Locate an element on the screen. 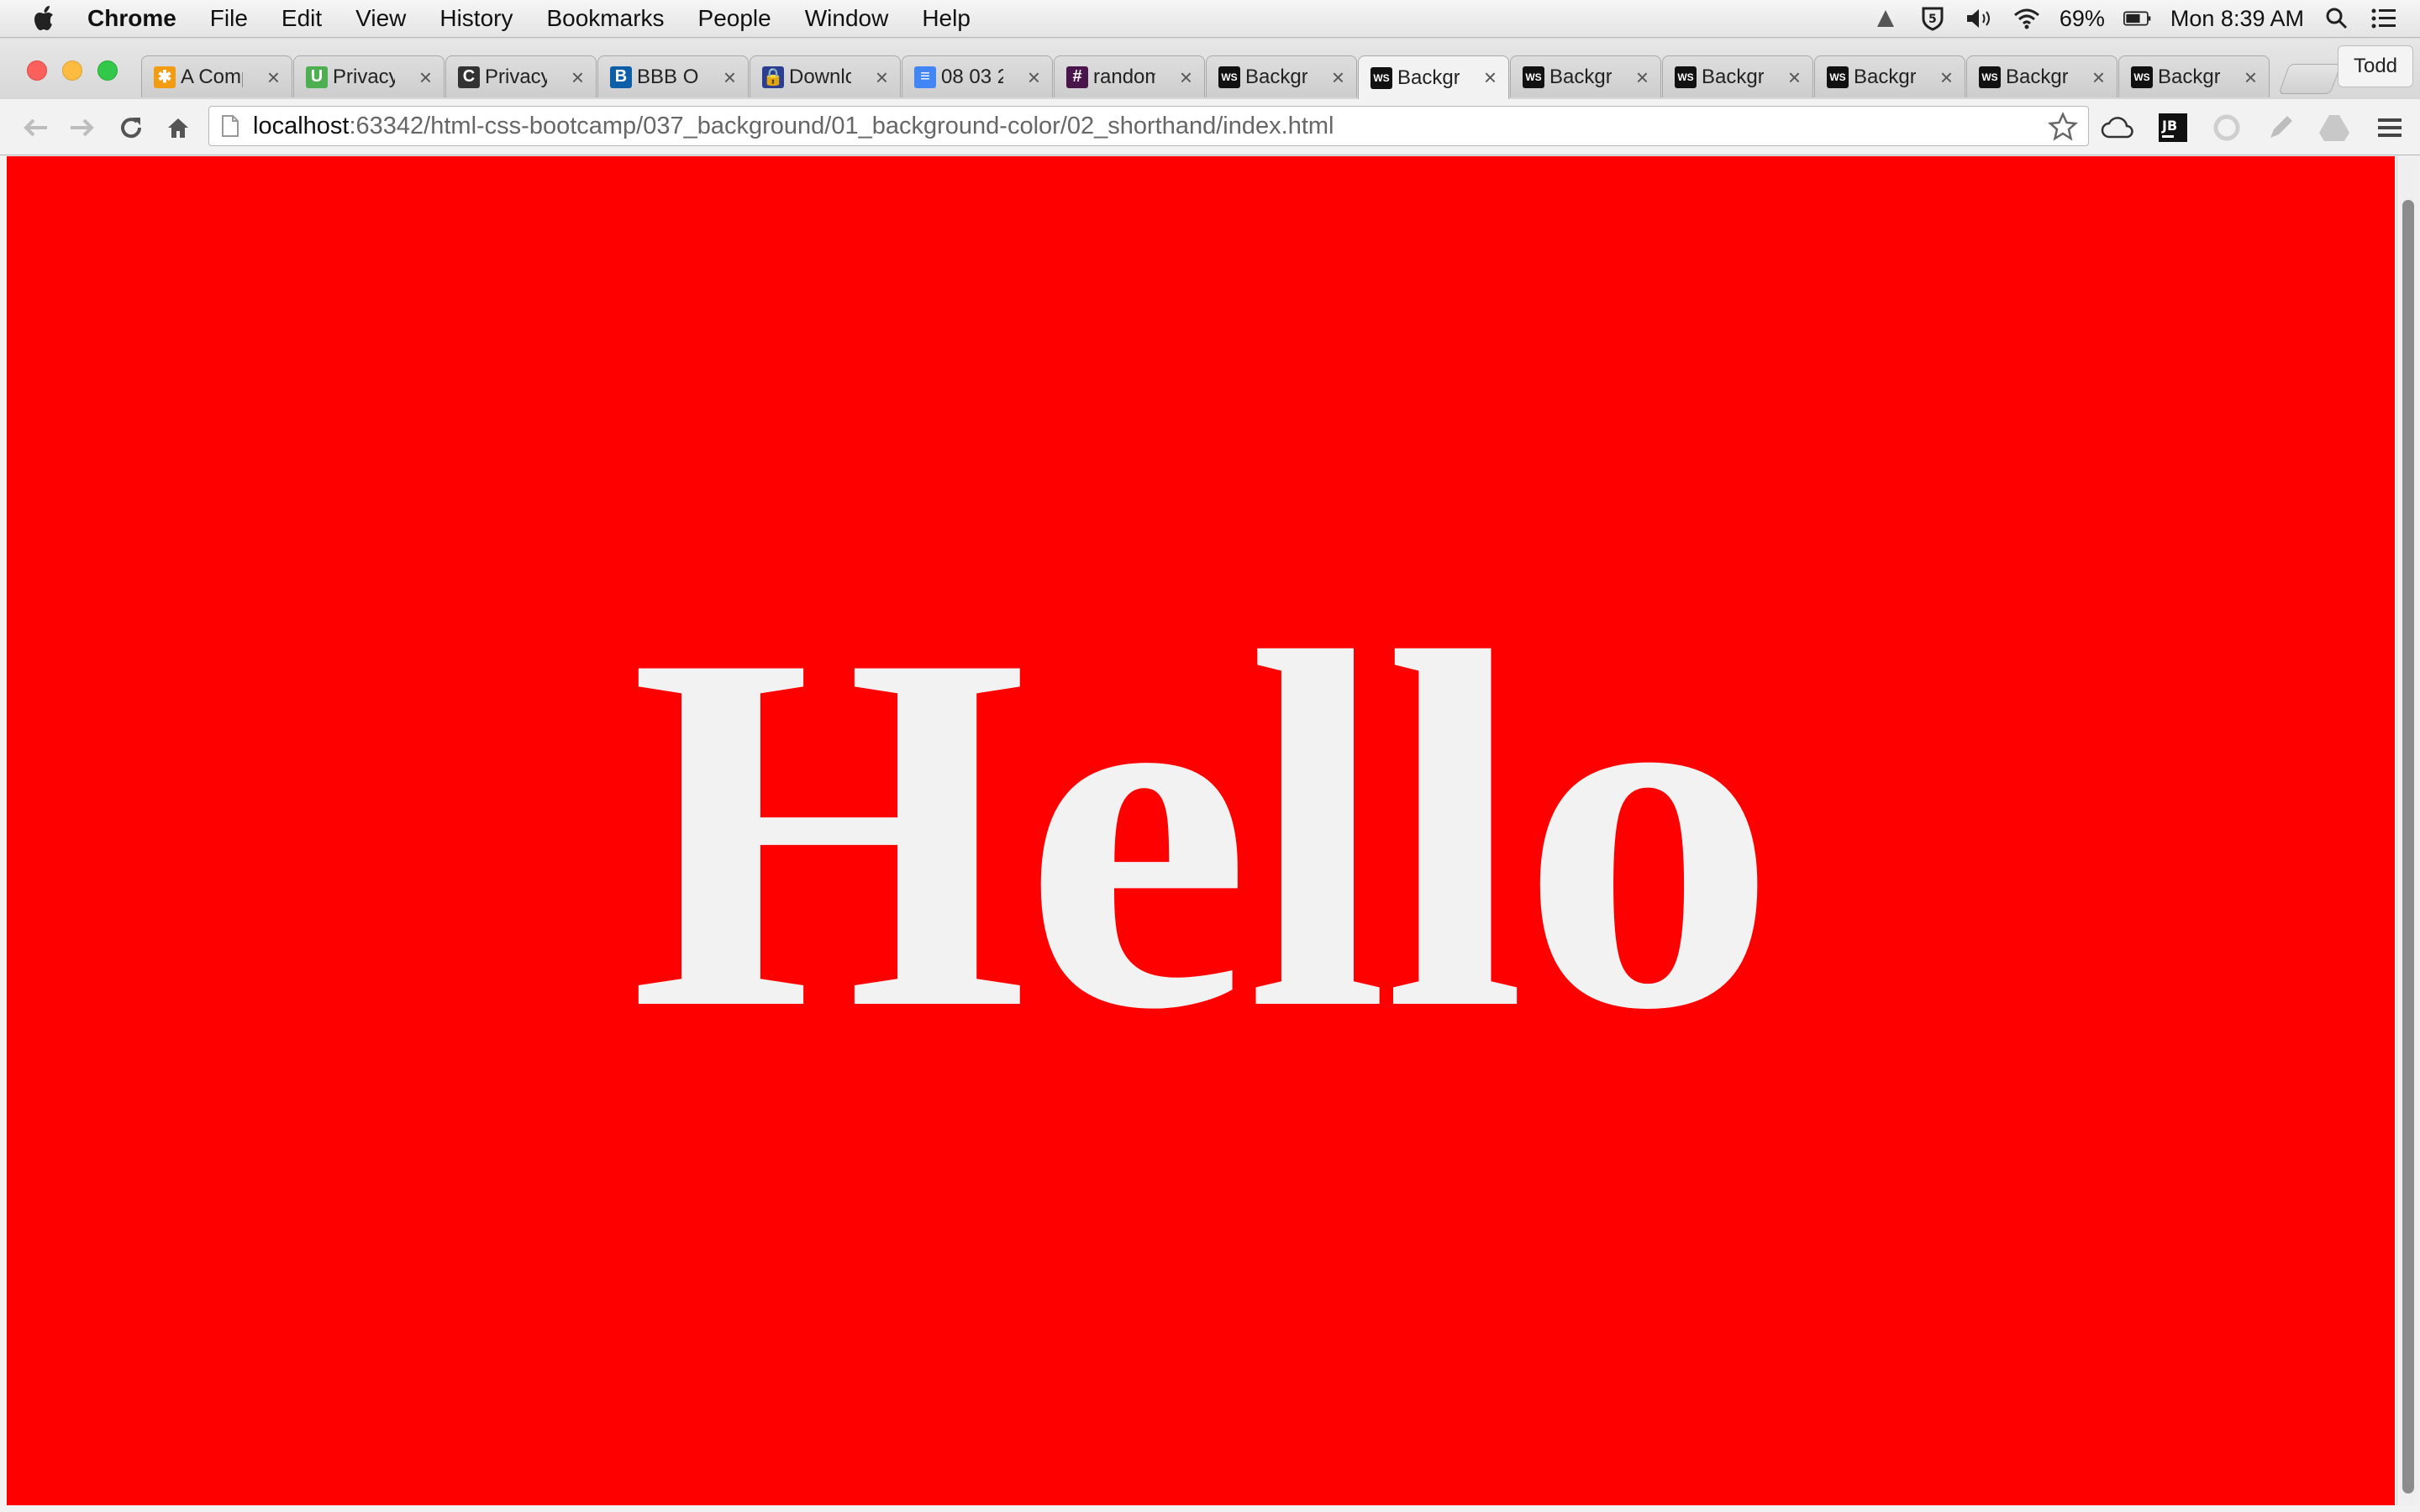 The image size is (2420, 1512). menu-help: Help is located at coordinates (946, 18).